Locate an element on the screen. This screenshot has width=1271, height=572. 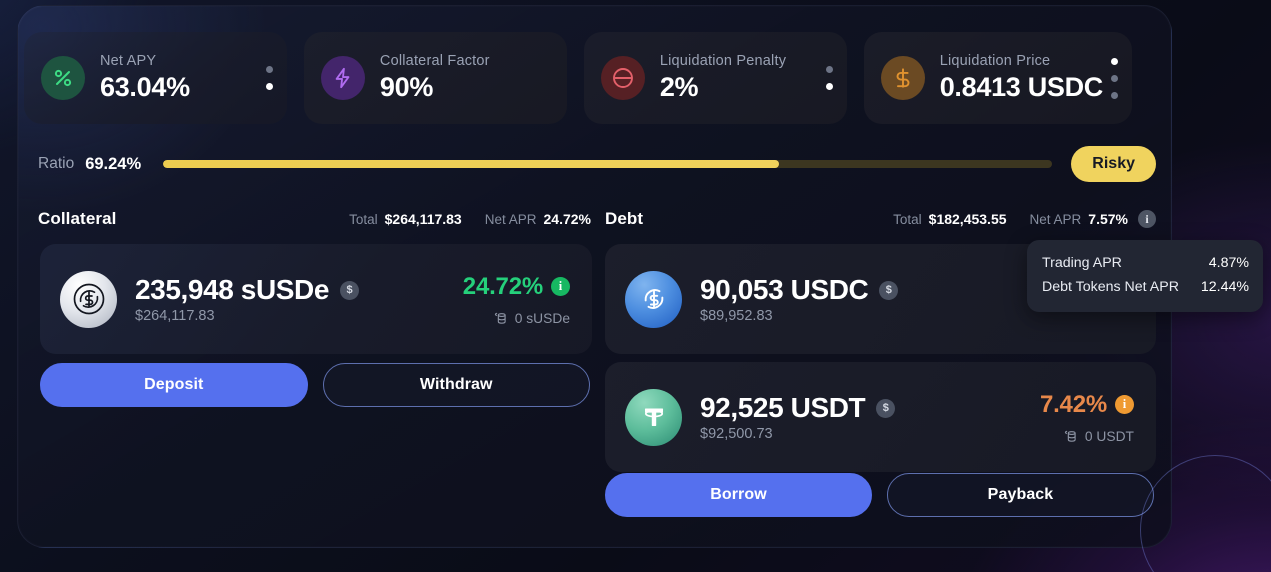
tether-glyph is located at coordinates (653, 417).